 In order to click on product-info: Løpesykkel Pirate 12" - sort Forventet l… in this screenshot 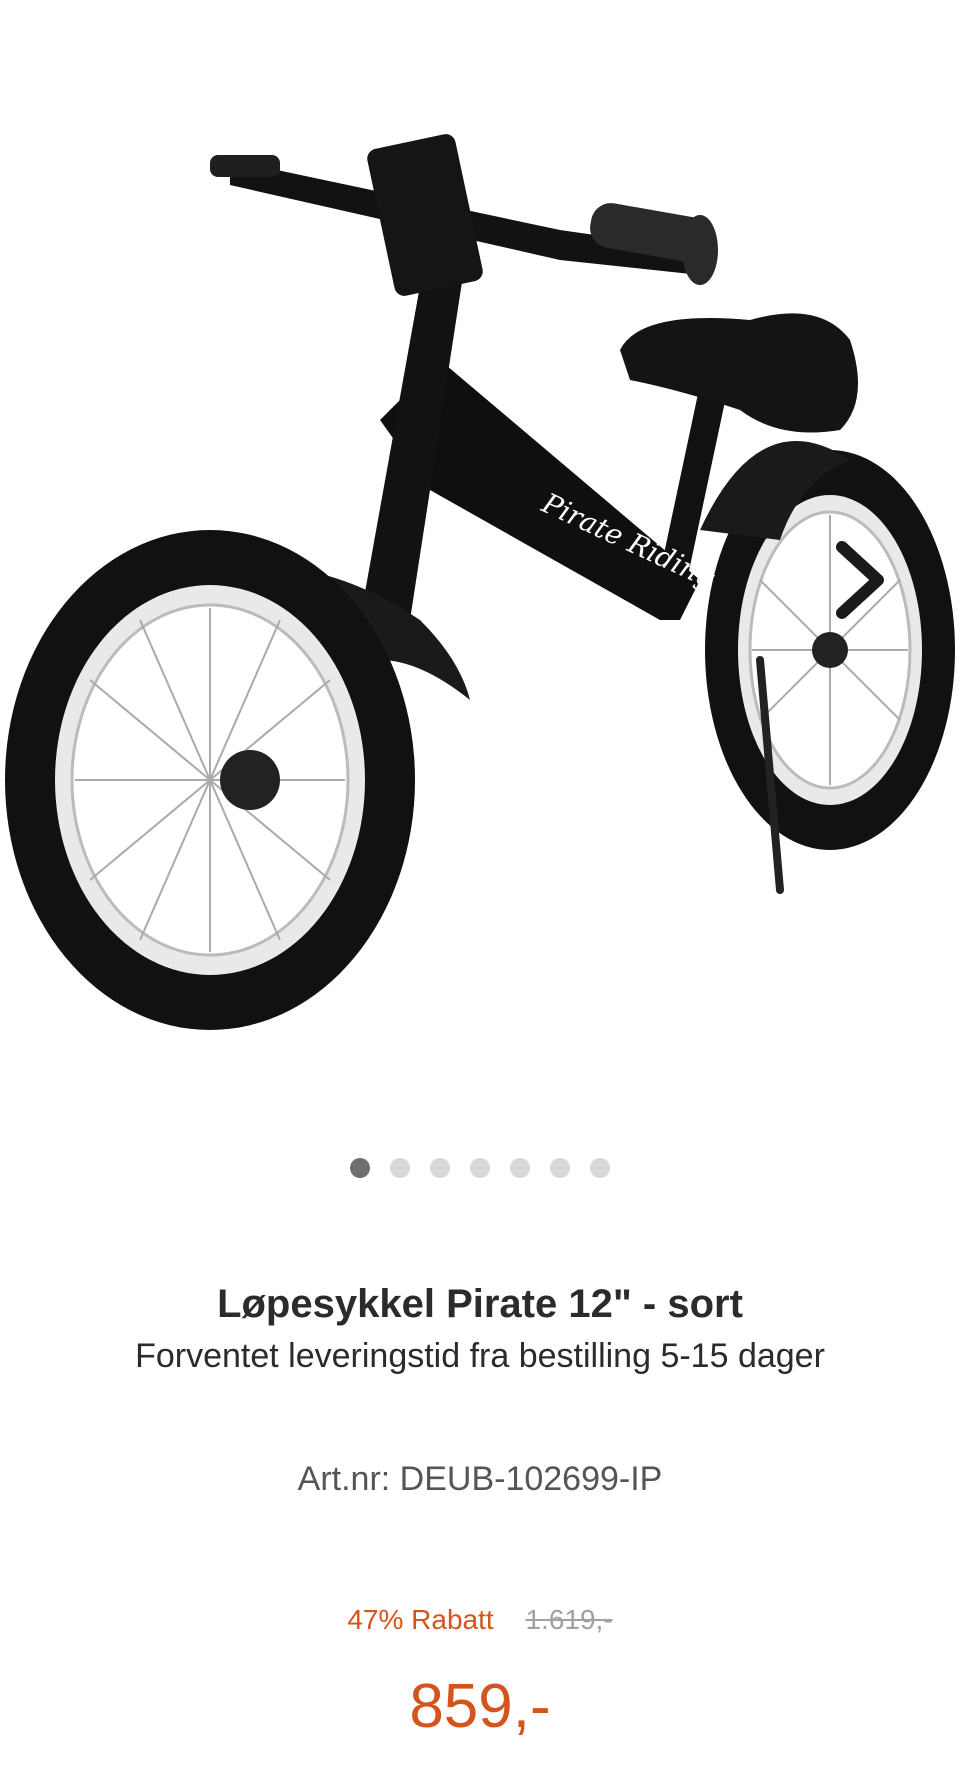, I will do `click(480, 1329)`.